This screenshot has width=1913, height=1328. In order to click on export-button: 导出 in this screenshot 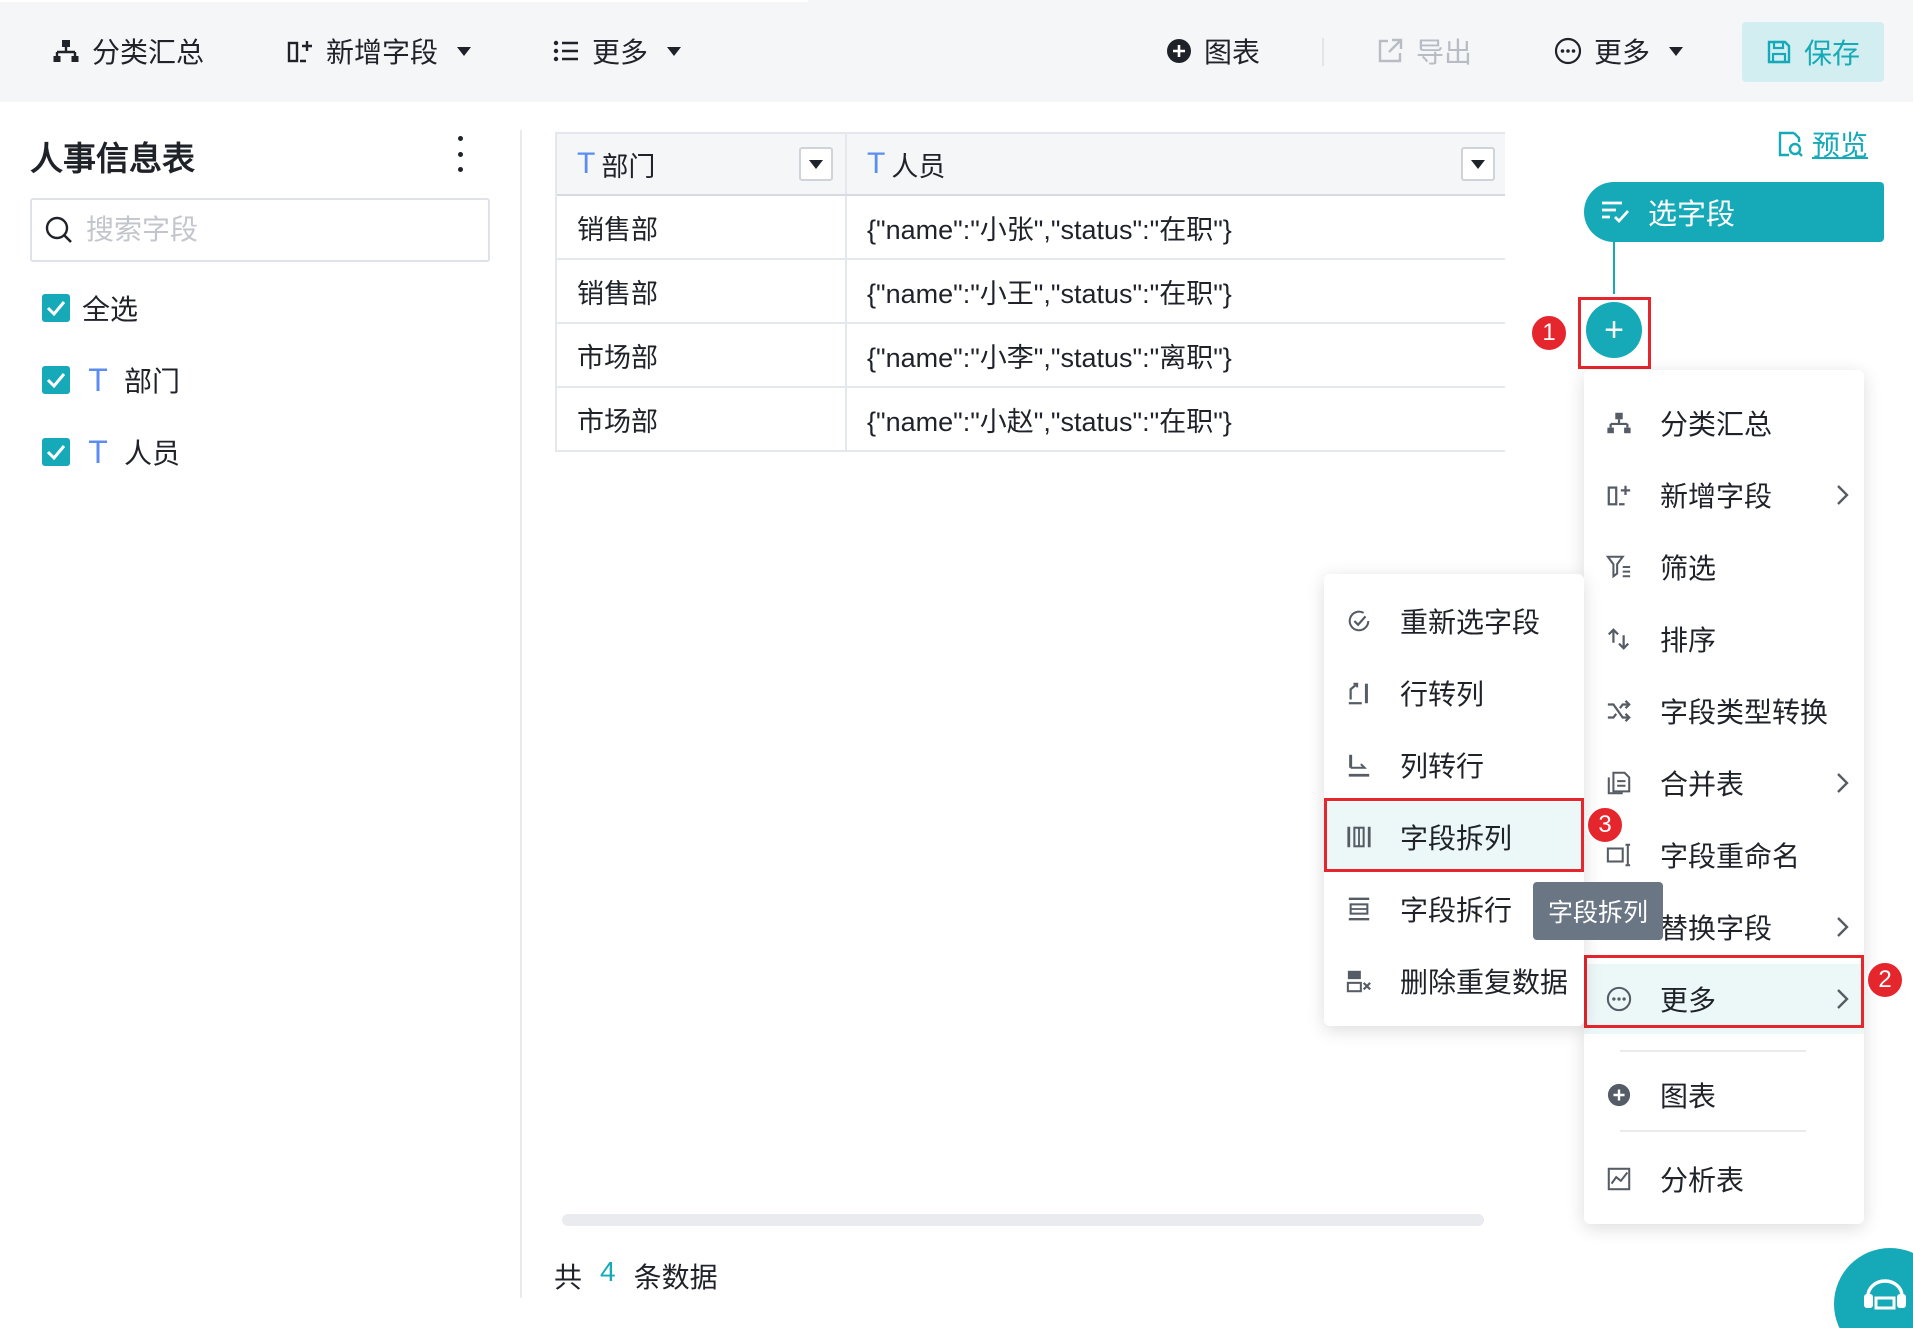, I will do `click(1424, 51)`.